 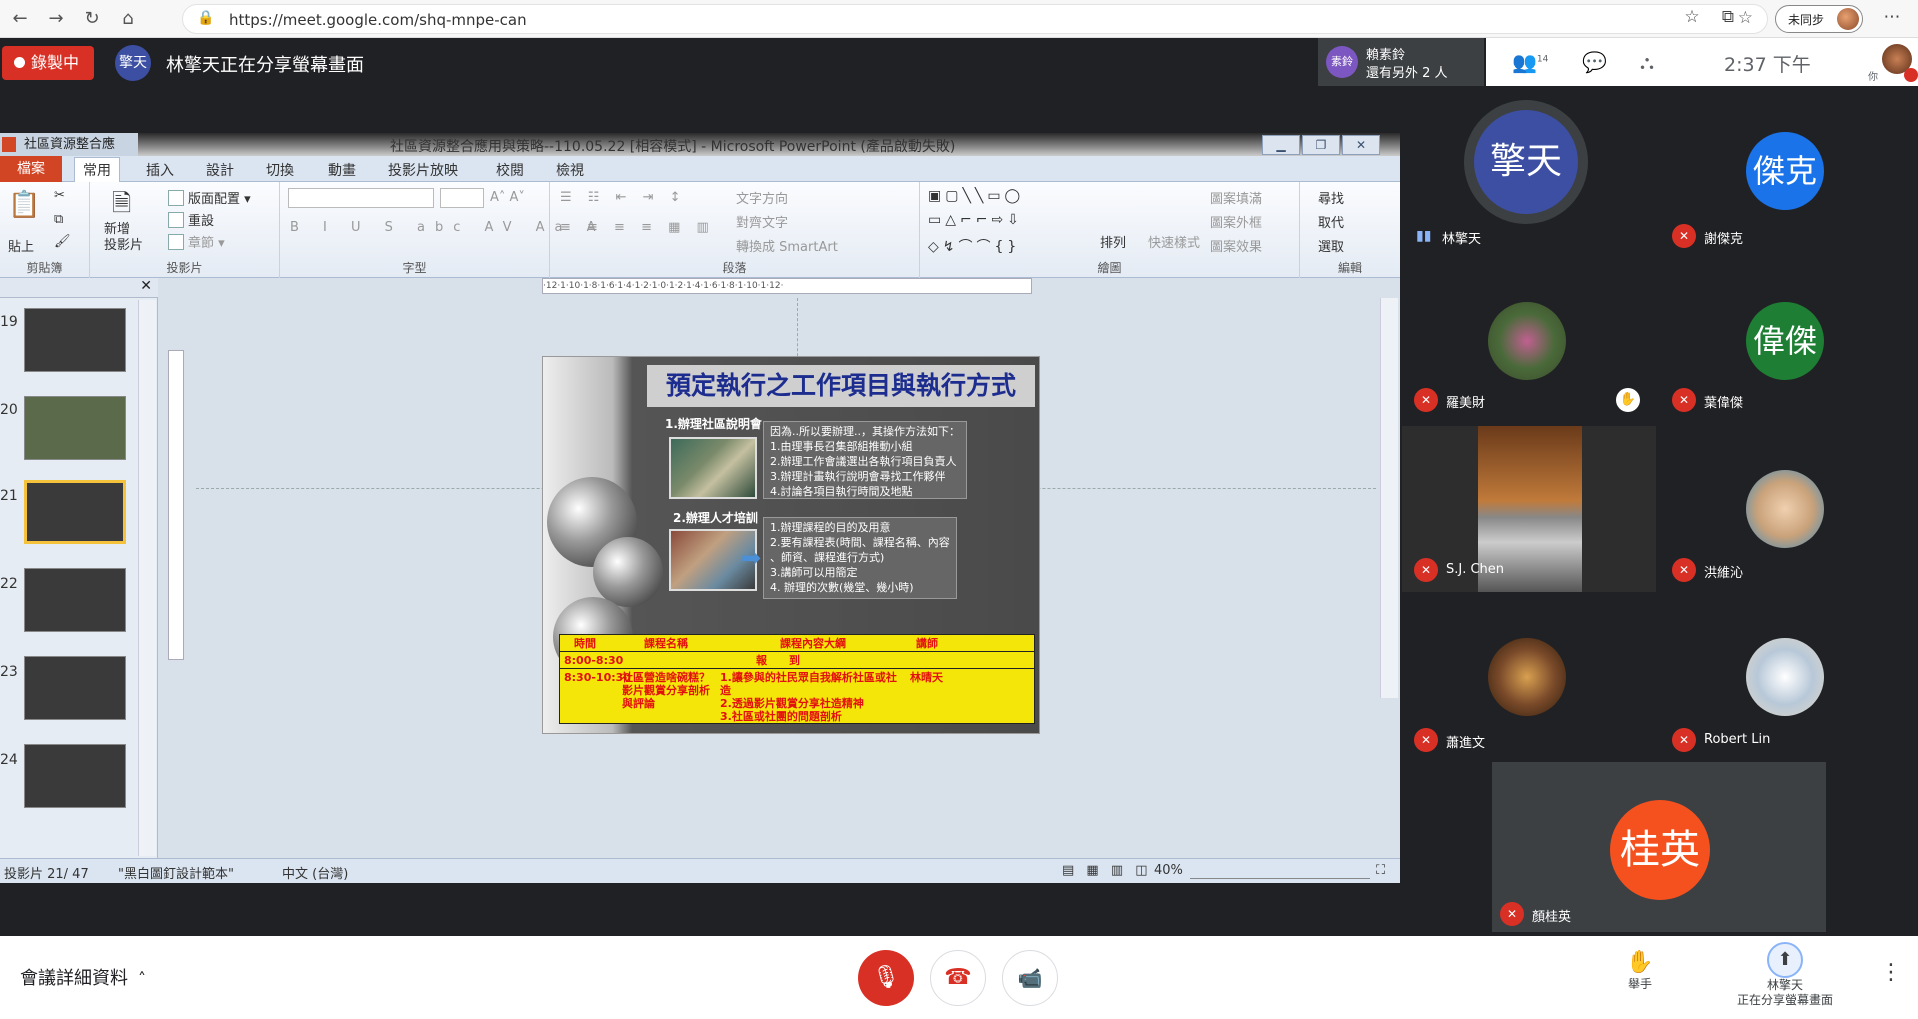 I want to click on presenting-status-label: 正在分享螢幕畫面, so click(x=1784, y=1000).